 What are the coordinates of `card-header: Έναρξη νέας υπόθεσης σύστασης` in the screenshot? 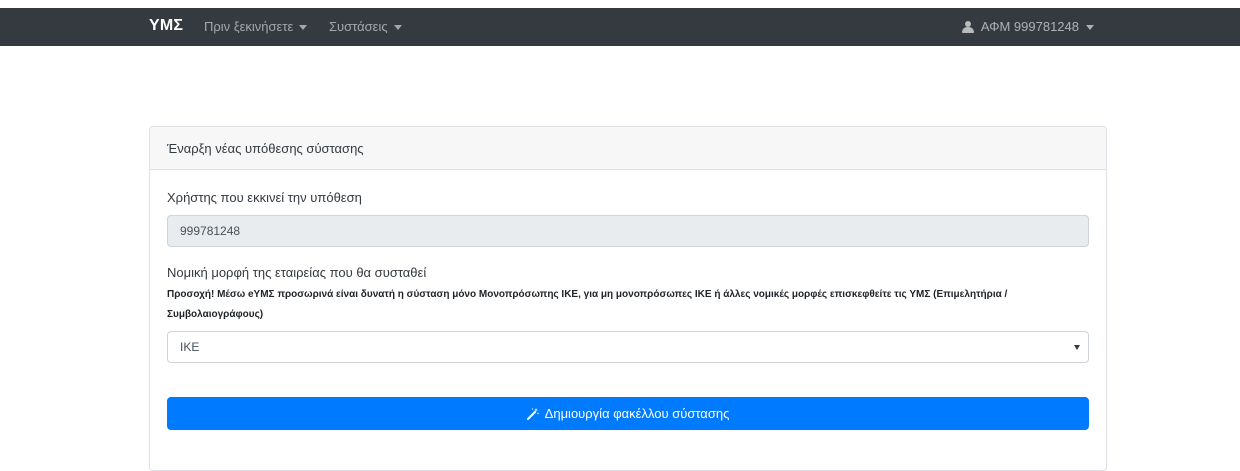 It's located at (628, 148).